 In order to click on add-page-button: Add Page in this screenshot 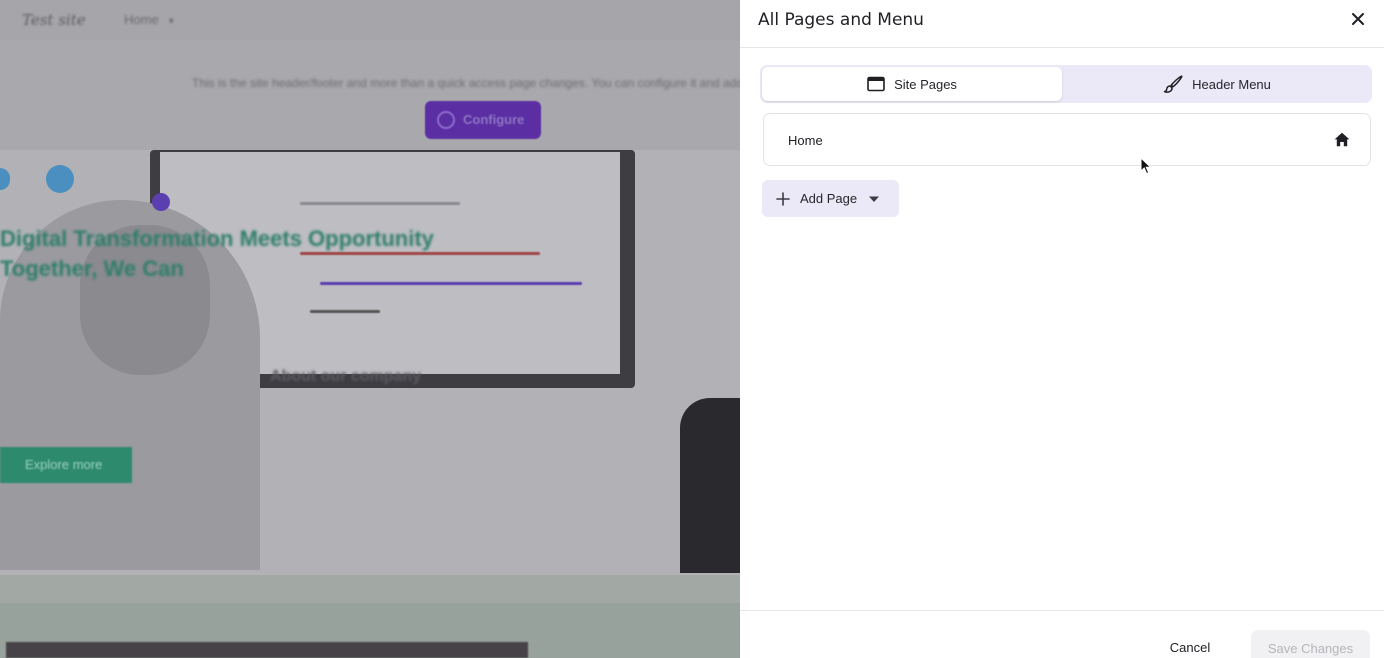, I will do `click(830, 198)`.